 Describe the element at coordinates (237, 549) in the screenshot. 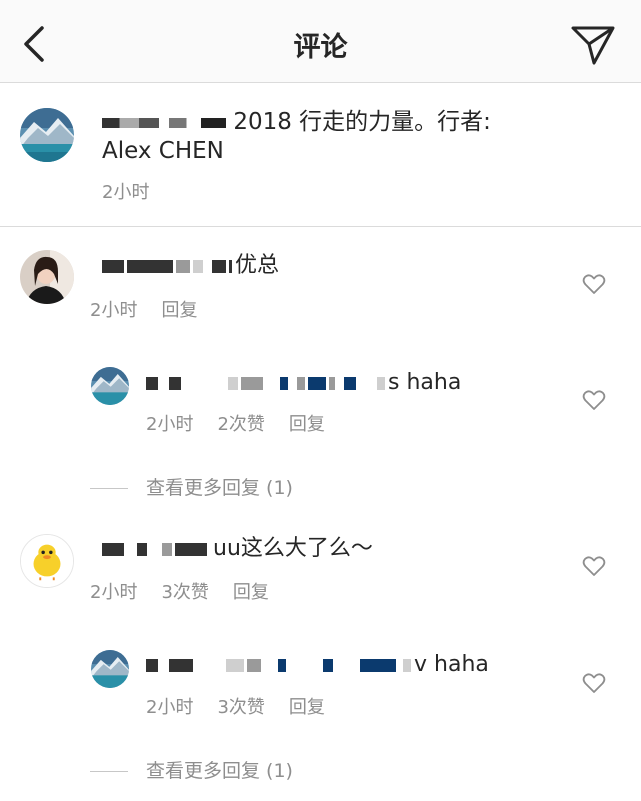

I see `comment-text: uu这么大了么～` at that location.